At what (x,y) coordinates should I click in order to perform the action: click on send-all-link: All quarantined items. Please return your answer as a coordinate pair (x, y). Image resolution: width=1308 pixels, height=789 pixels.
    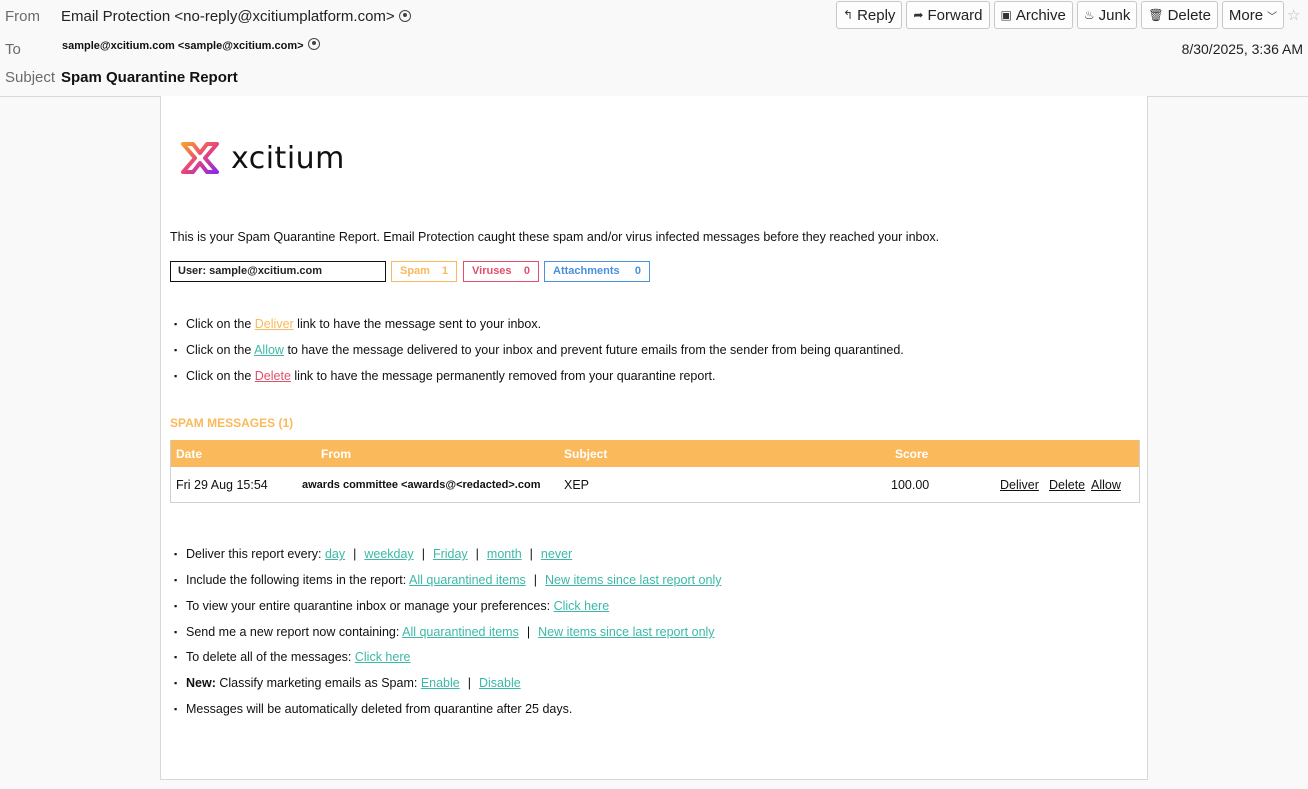
    Looking at the image, I should click on (460, 632).